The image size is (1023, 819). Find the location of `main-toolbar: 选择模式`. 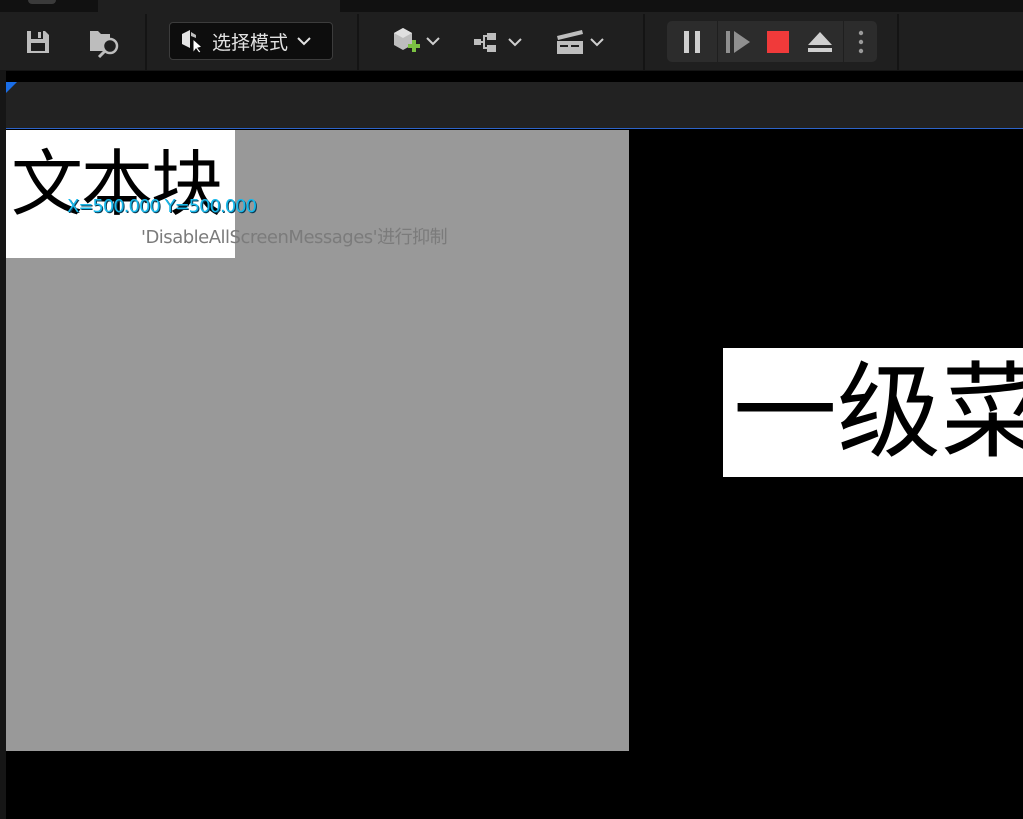

main-toolbar: 选择模式 is located at coordinates (511, 41).